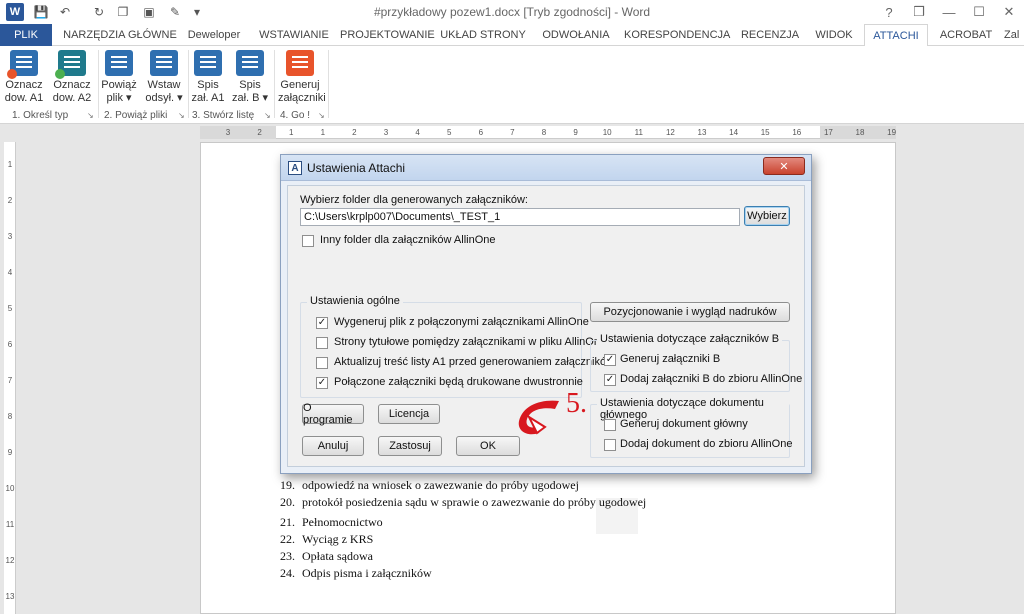 The width and height of the screenshot is (1024, 614). What do you see at coordinates (610, 380) in the screenshot?
I see `add-b-checkbox` at bounding box center [610, 380].